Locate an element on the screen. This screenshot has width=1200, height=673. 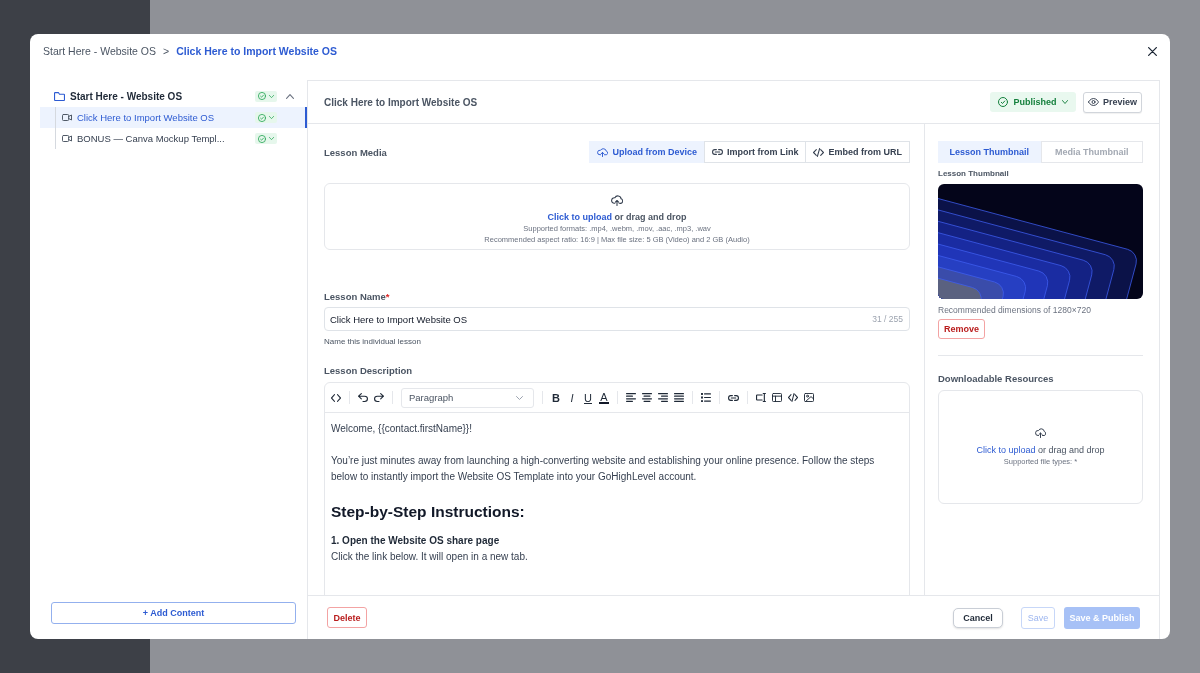
code-view-icon is located at coordinates (336, 397).